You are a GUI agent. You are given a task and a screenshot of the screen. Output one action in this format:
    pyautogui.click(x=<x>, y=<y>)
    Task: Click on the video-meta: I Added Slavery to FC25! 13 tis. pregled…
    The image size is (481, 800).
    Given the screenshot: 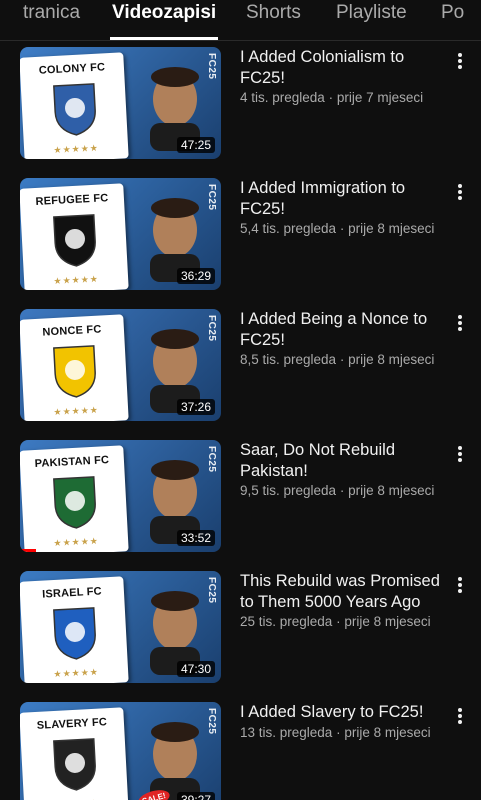 What is the action you would take?
    pyautogui.click(x=342, y=722)
    